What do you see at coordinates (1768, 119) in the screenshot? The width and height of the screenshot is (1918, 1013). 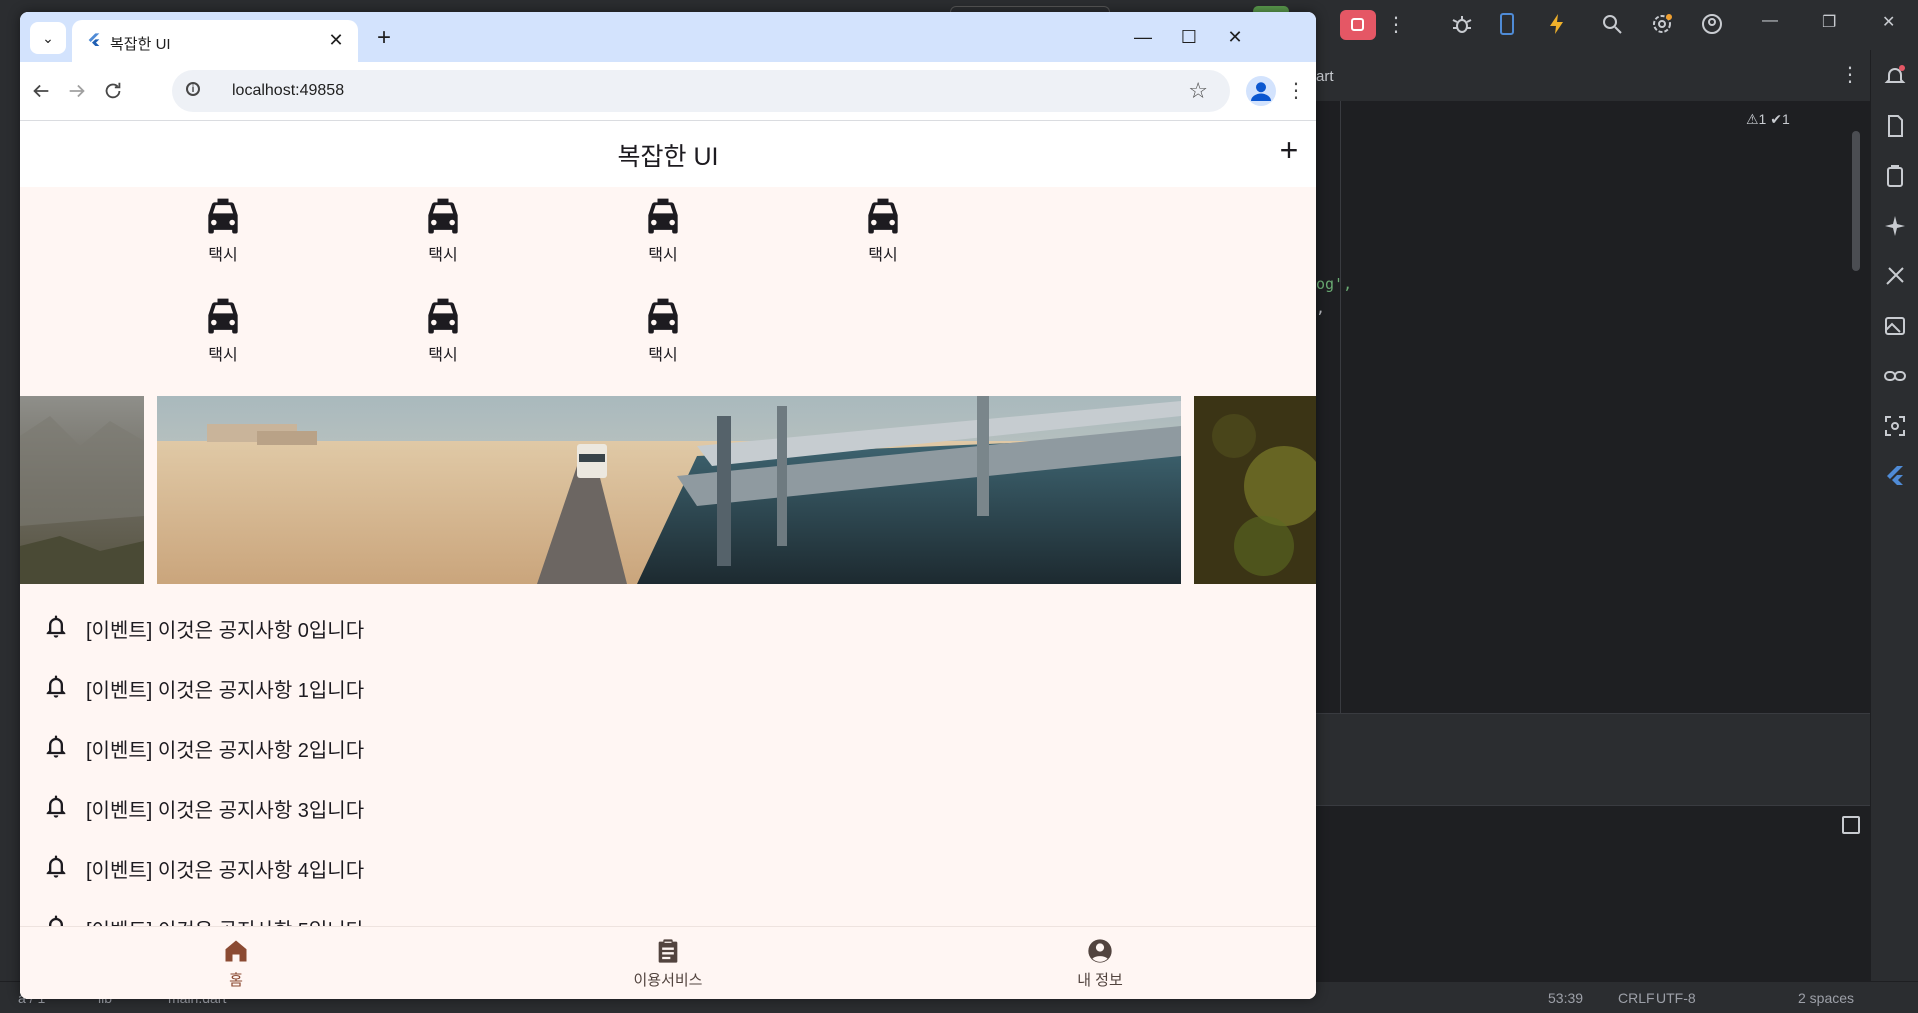 I see `inspection-widget: ⚠1 ✔1` at bounding box center [1768, 119].